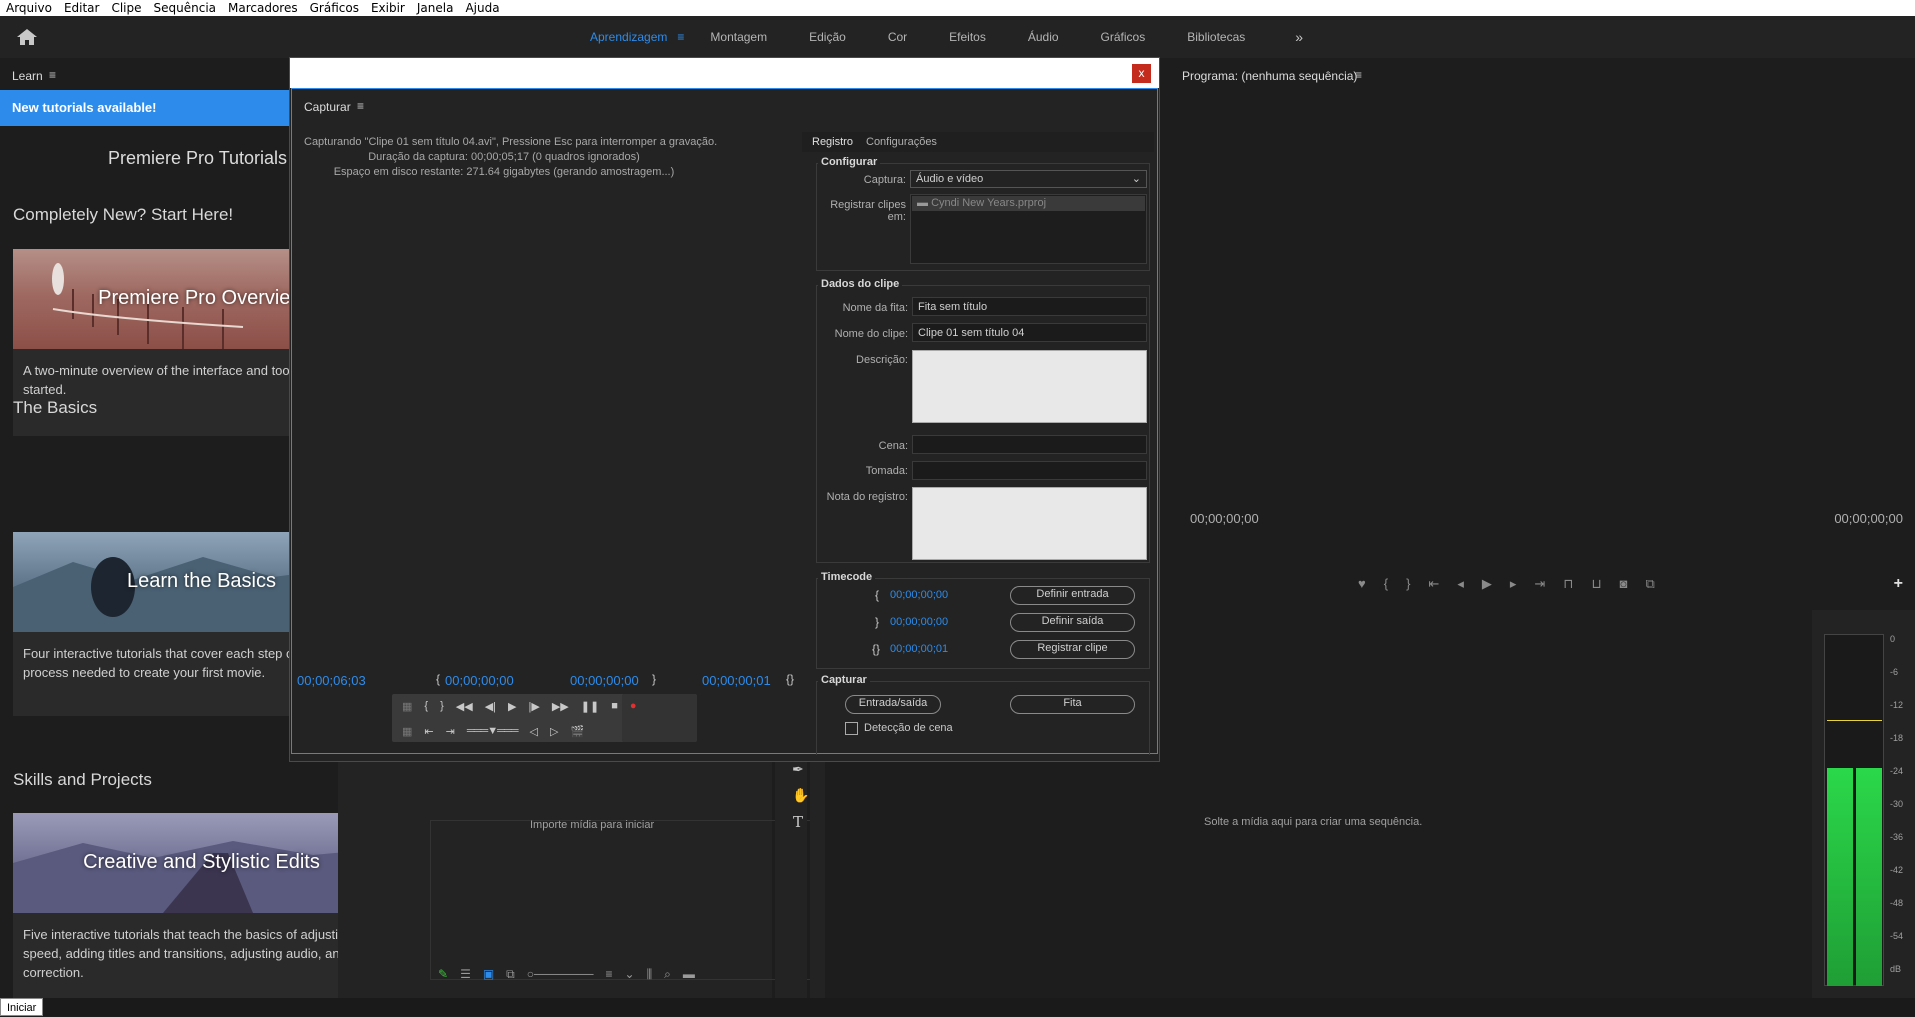 This screenshot has height=1017, width=1915. What do you see at coordinates (1123, 37) in the screenshot?
I see `tab-graficos: Gráficos` at bounding box center [1123, 37].